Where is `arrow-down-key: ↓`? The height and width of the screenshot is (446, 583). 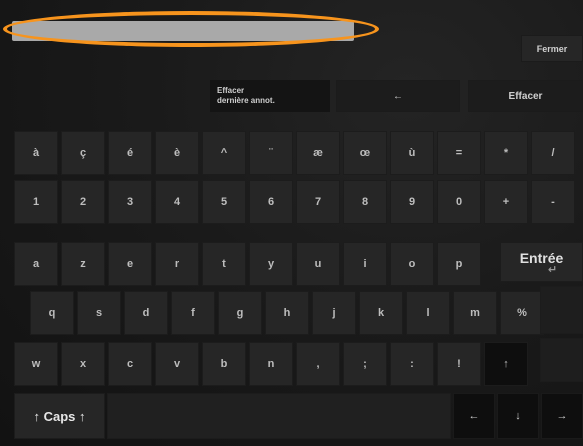
arrow-down-key: ↓ is located at coordinates (518, 416).